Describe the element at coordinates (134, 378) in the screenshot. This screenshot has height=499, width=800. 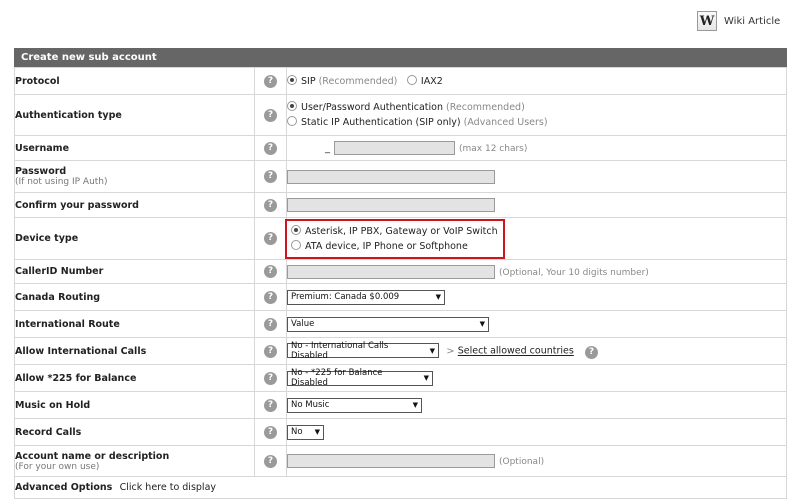
I see `balance-label: Allow *225 for Balance` at that location.